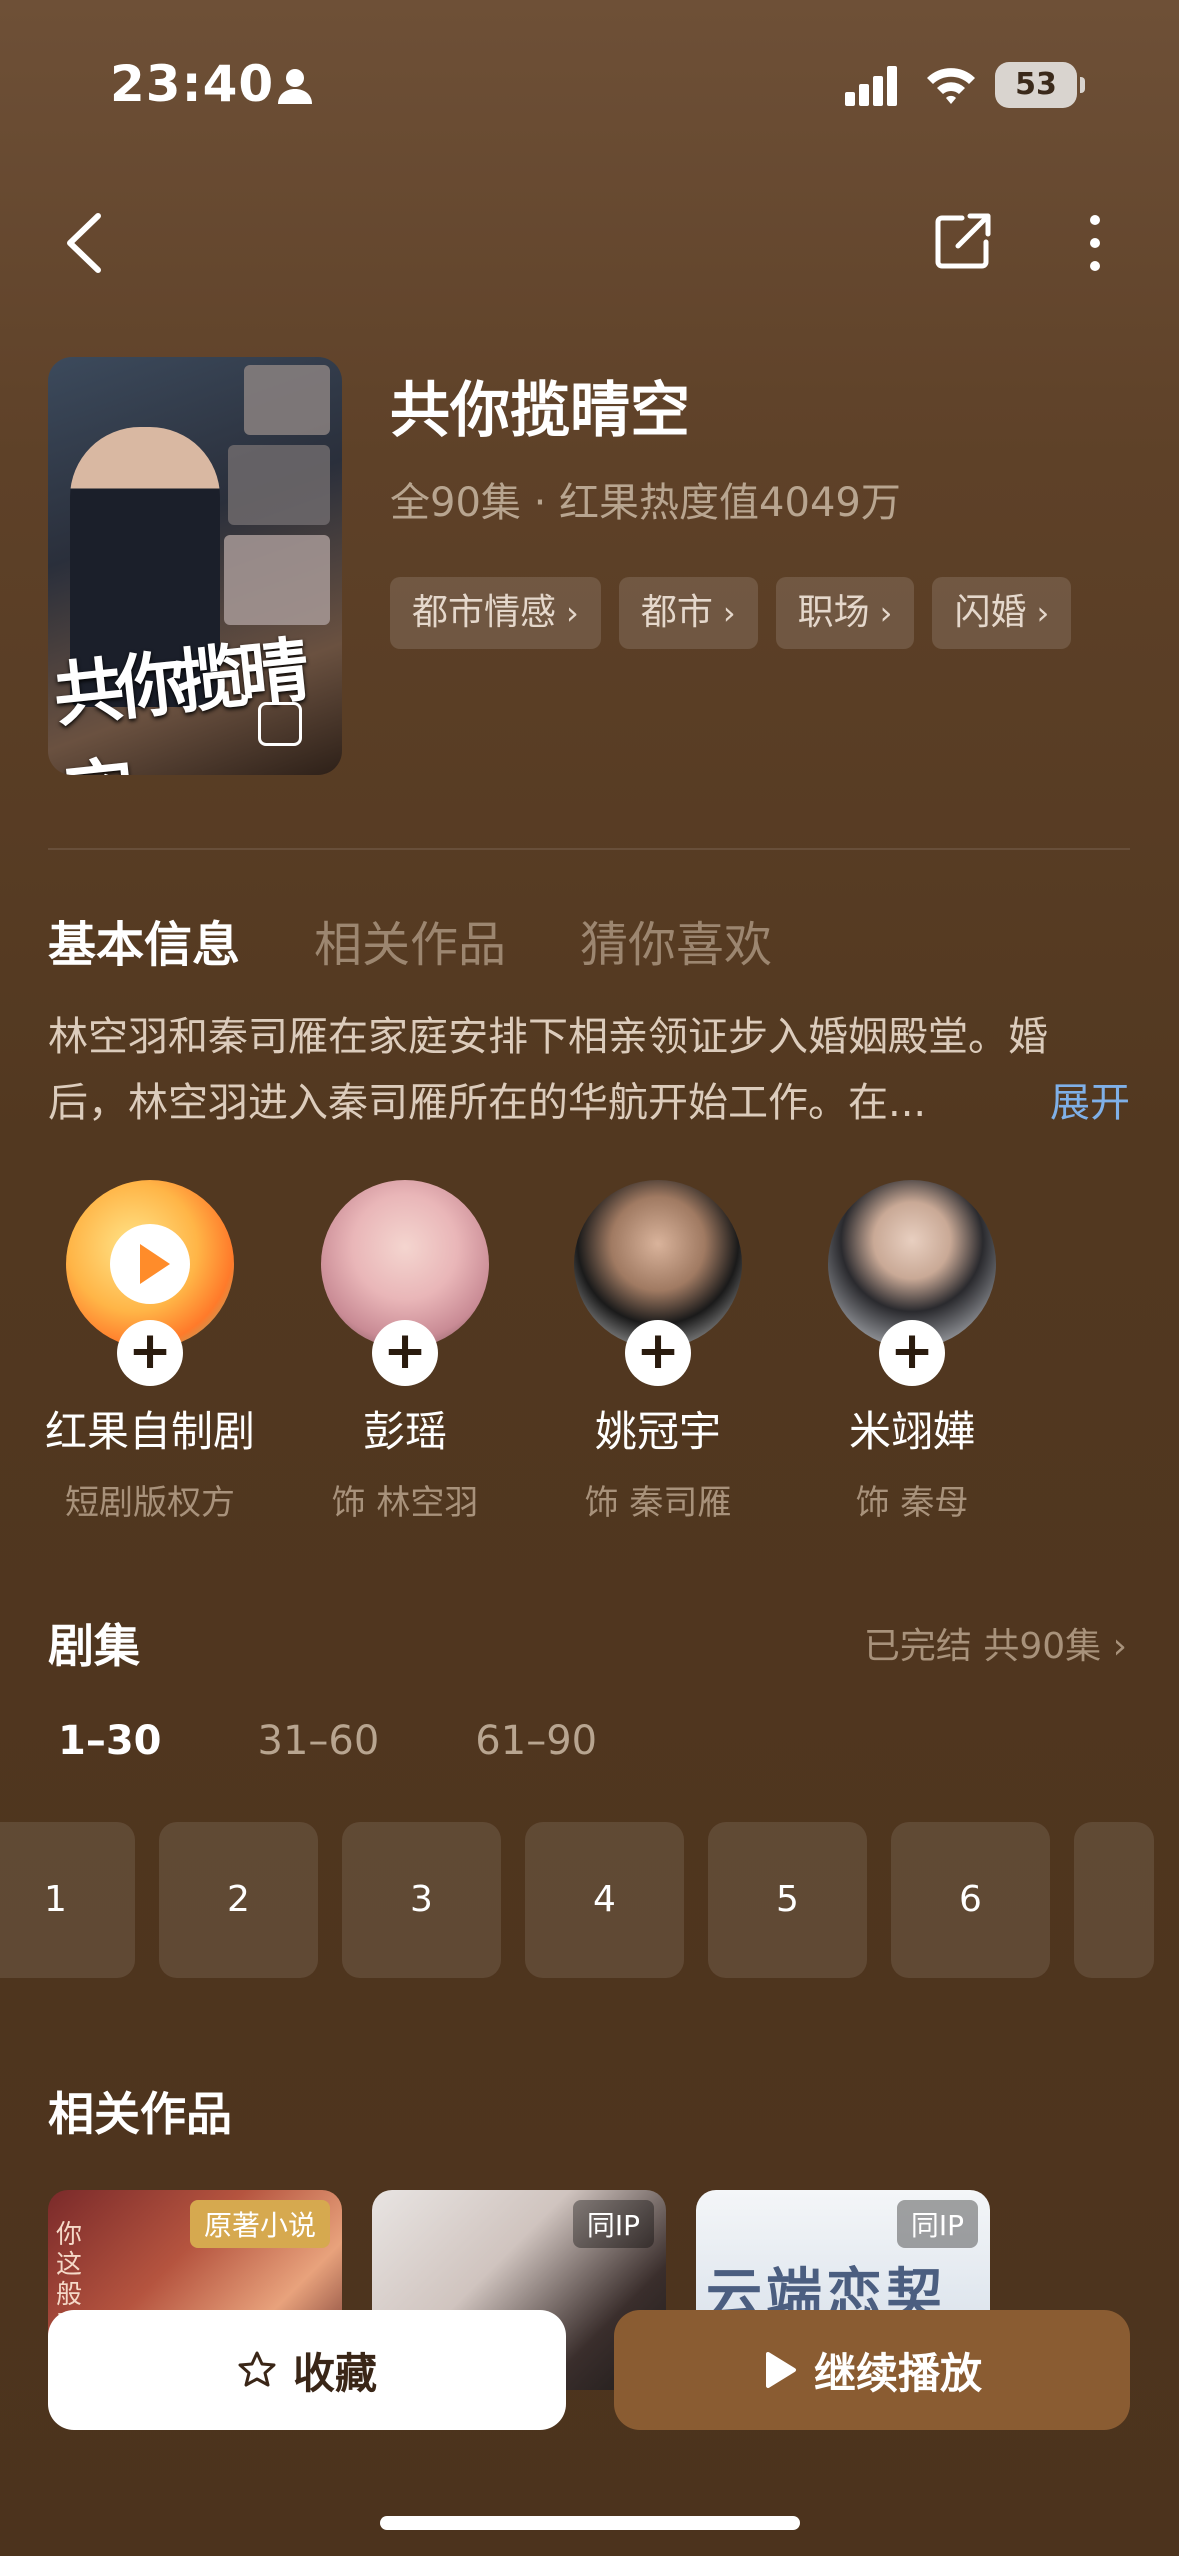  I want to click on favorite-button: 收藏, so click(307, 2370).